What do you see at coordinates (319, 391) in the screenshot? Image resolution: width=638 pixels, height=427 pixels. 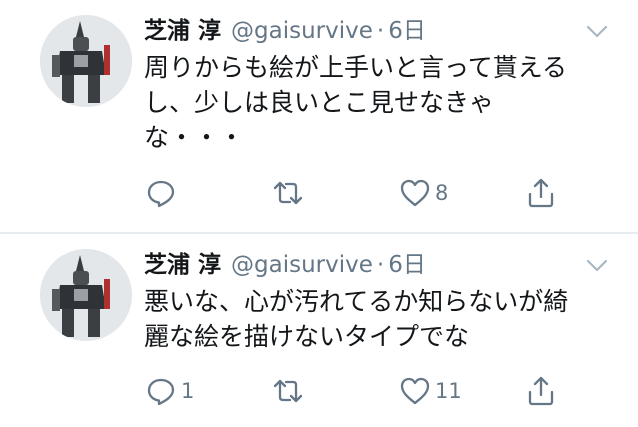 I see `tweet-actions: 1 11` at bounding box center [319, 391].